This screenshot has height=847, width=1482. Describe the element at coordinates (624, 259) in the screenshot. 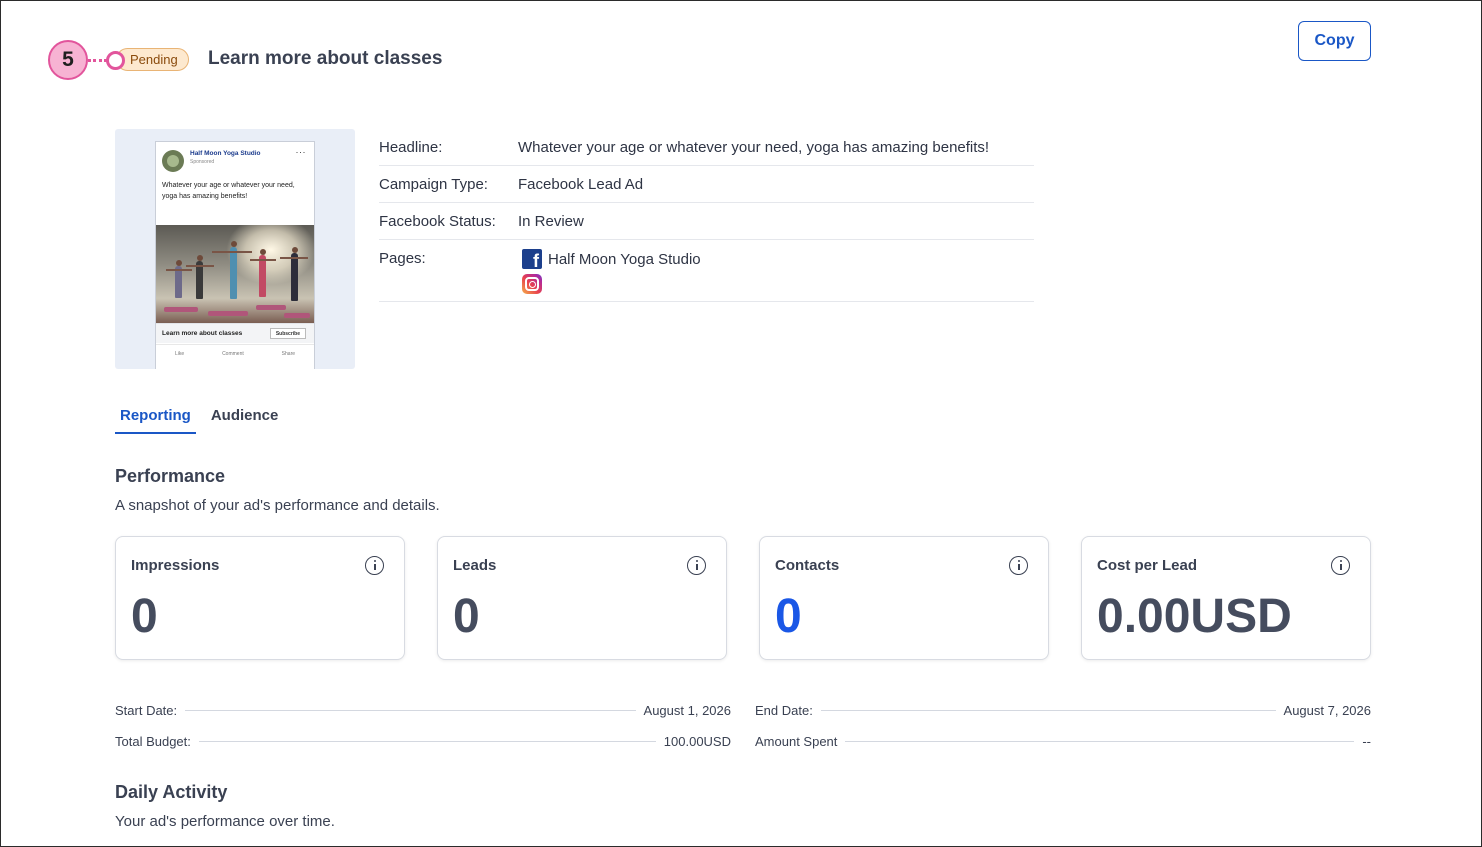

I see `facebook-page-name: Half Moon Yoga Studio` at that location.